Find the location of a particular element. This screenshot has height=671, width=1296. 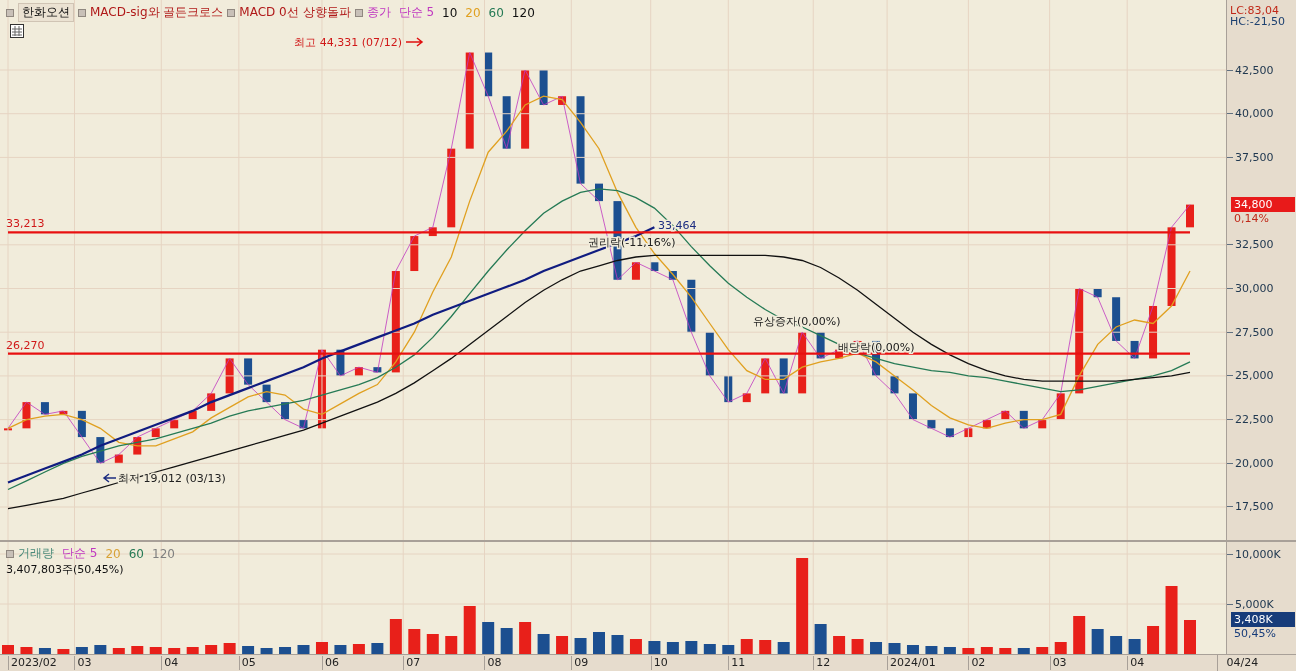

axis-label: 32,500 is located at coordinates (1254, 245).